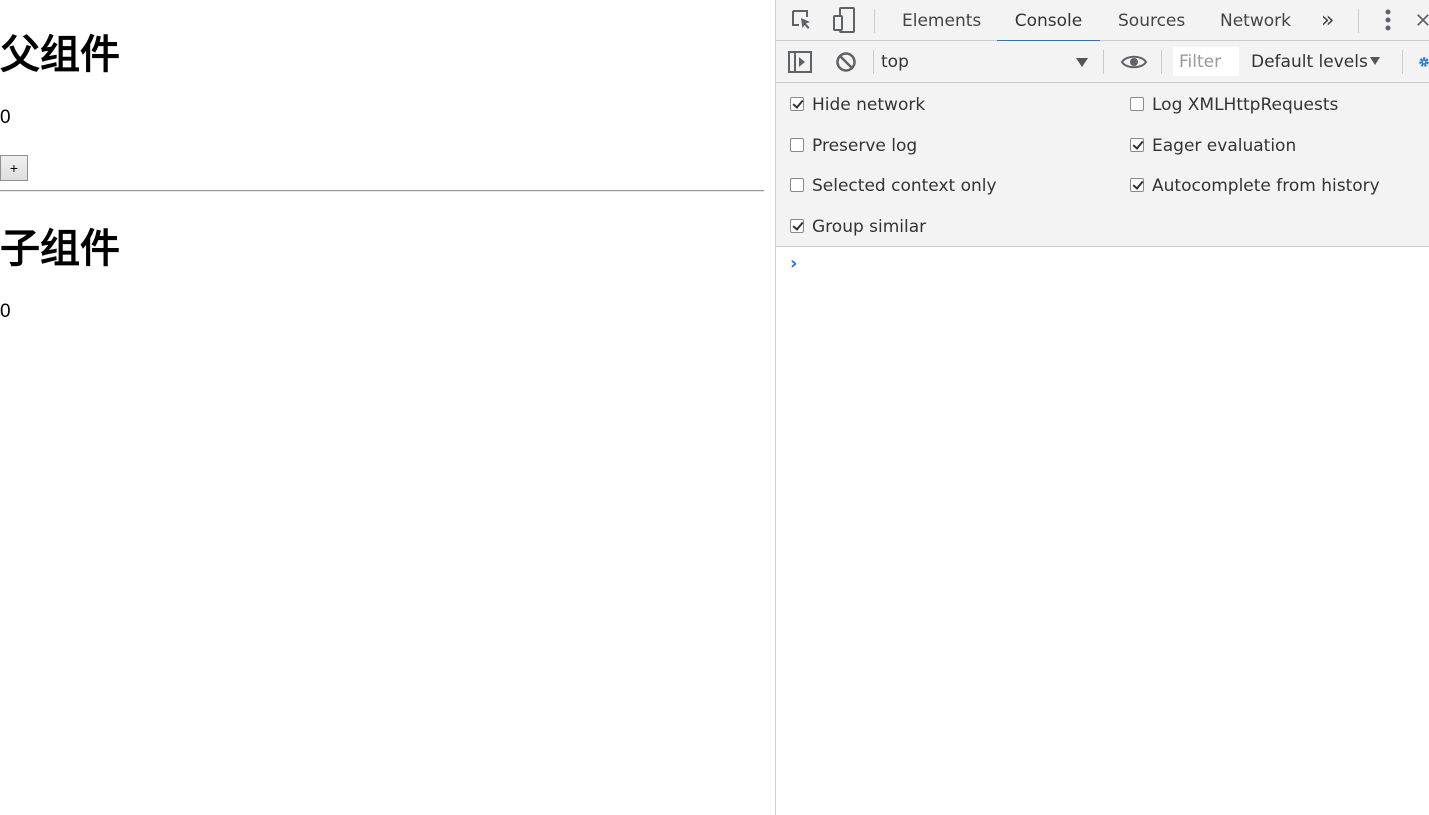  I want to click on sidebar-toggle-icon, so click(800, 62).